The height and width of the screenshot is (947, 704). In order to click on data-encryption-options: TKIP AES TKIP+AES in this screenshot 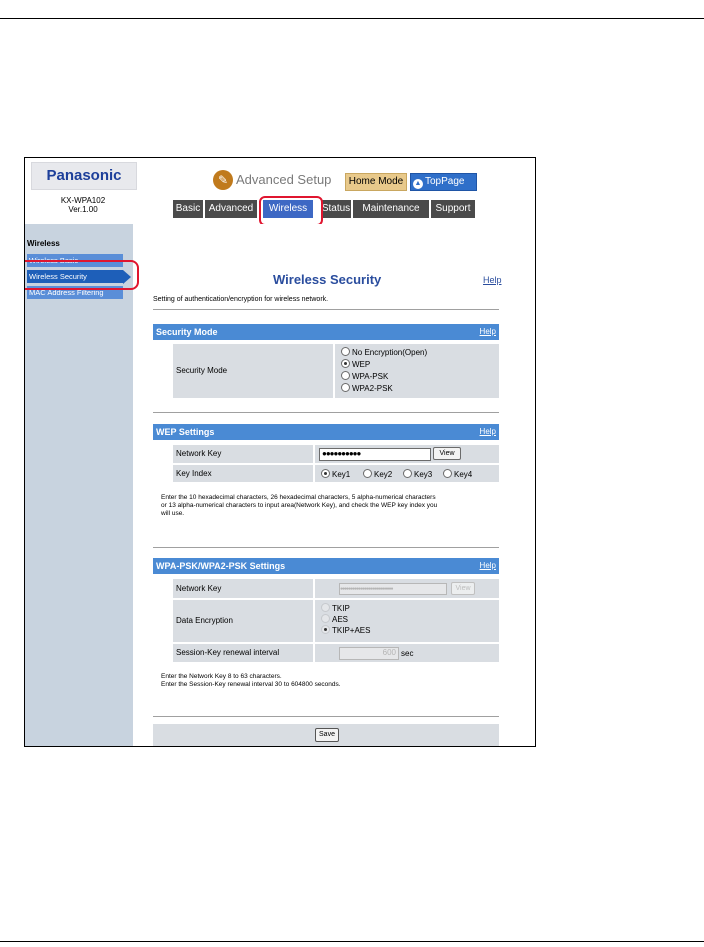, I will do `click(407, 621)`.